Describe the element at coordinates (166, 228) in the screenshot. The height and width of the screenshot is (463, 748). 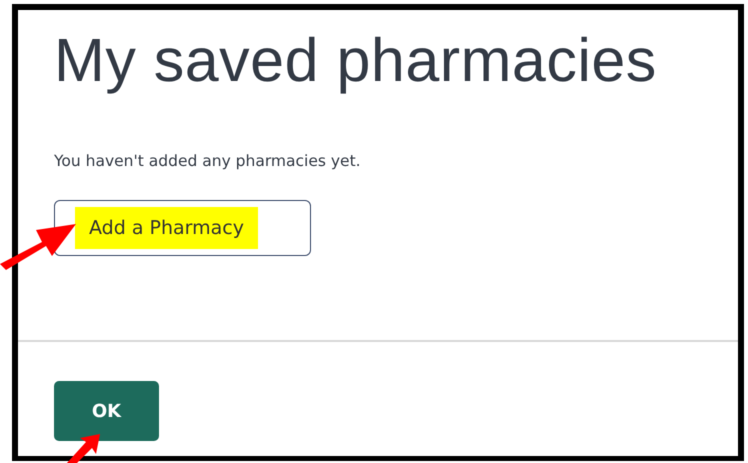
I see `highlighter-mark: Add a Pharmacy` at that location.